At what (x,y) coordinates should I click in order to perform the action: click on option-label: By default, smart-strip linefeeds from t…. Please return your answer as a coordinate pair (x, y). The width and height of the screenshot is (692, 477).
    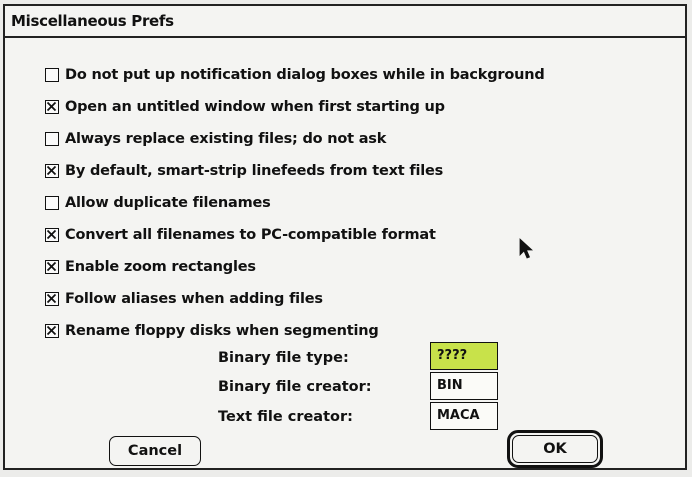
    Looking at the image, I should click on (254, 171).